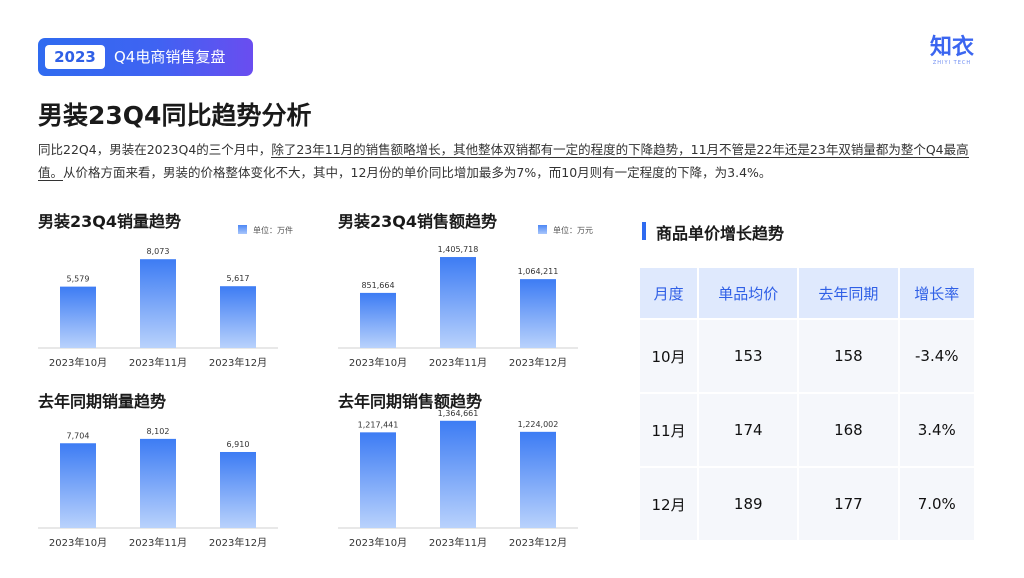 This screenshot has height=578, width=1024. What do you see at coordinates (848, 430) in the screenshot?
I see `cell-last-year: 168` at bounding box center [848, 430].